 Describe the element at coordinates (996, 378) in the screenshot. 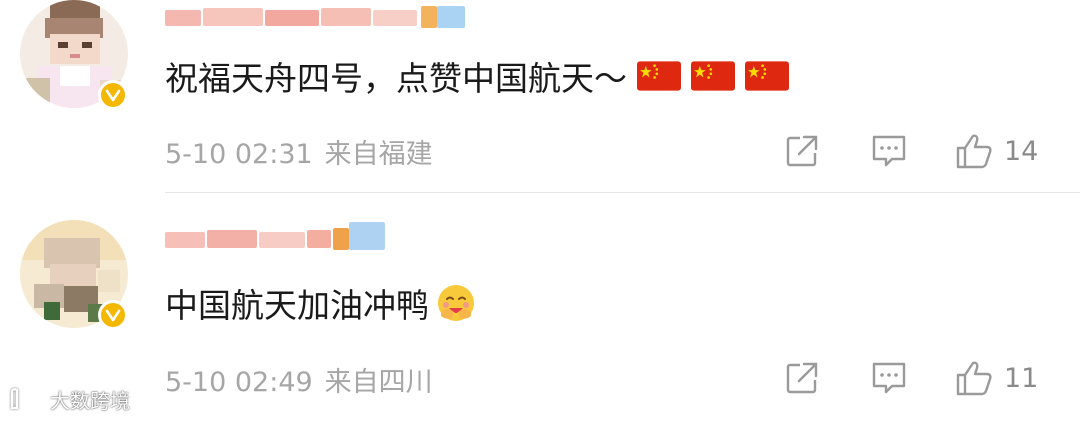

I see `like-button: 11` at that location.